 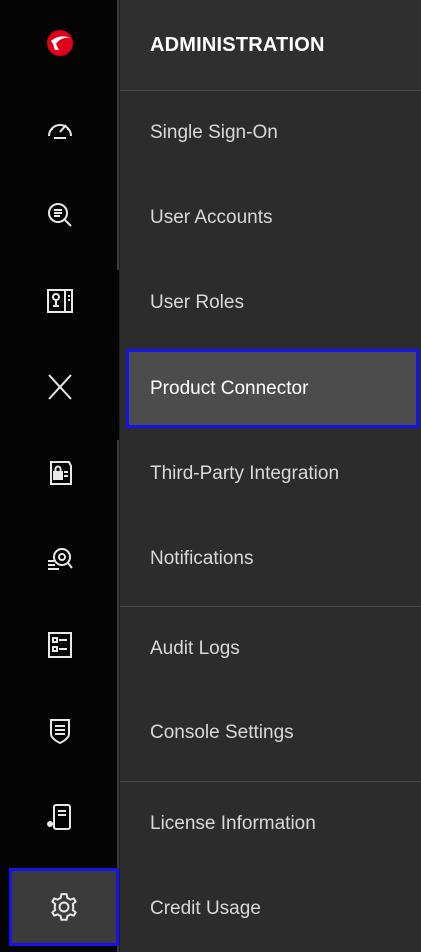 What do you see at coordinates (59, 215) in the screenshot?
I see `search-list-icon` at bounding box center [59, 215].